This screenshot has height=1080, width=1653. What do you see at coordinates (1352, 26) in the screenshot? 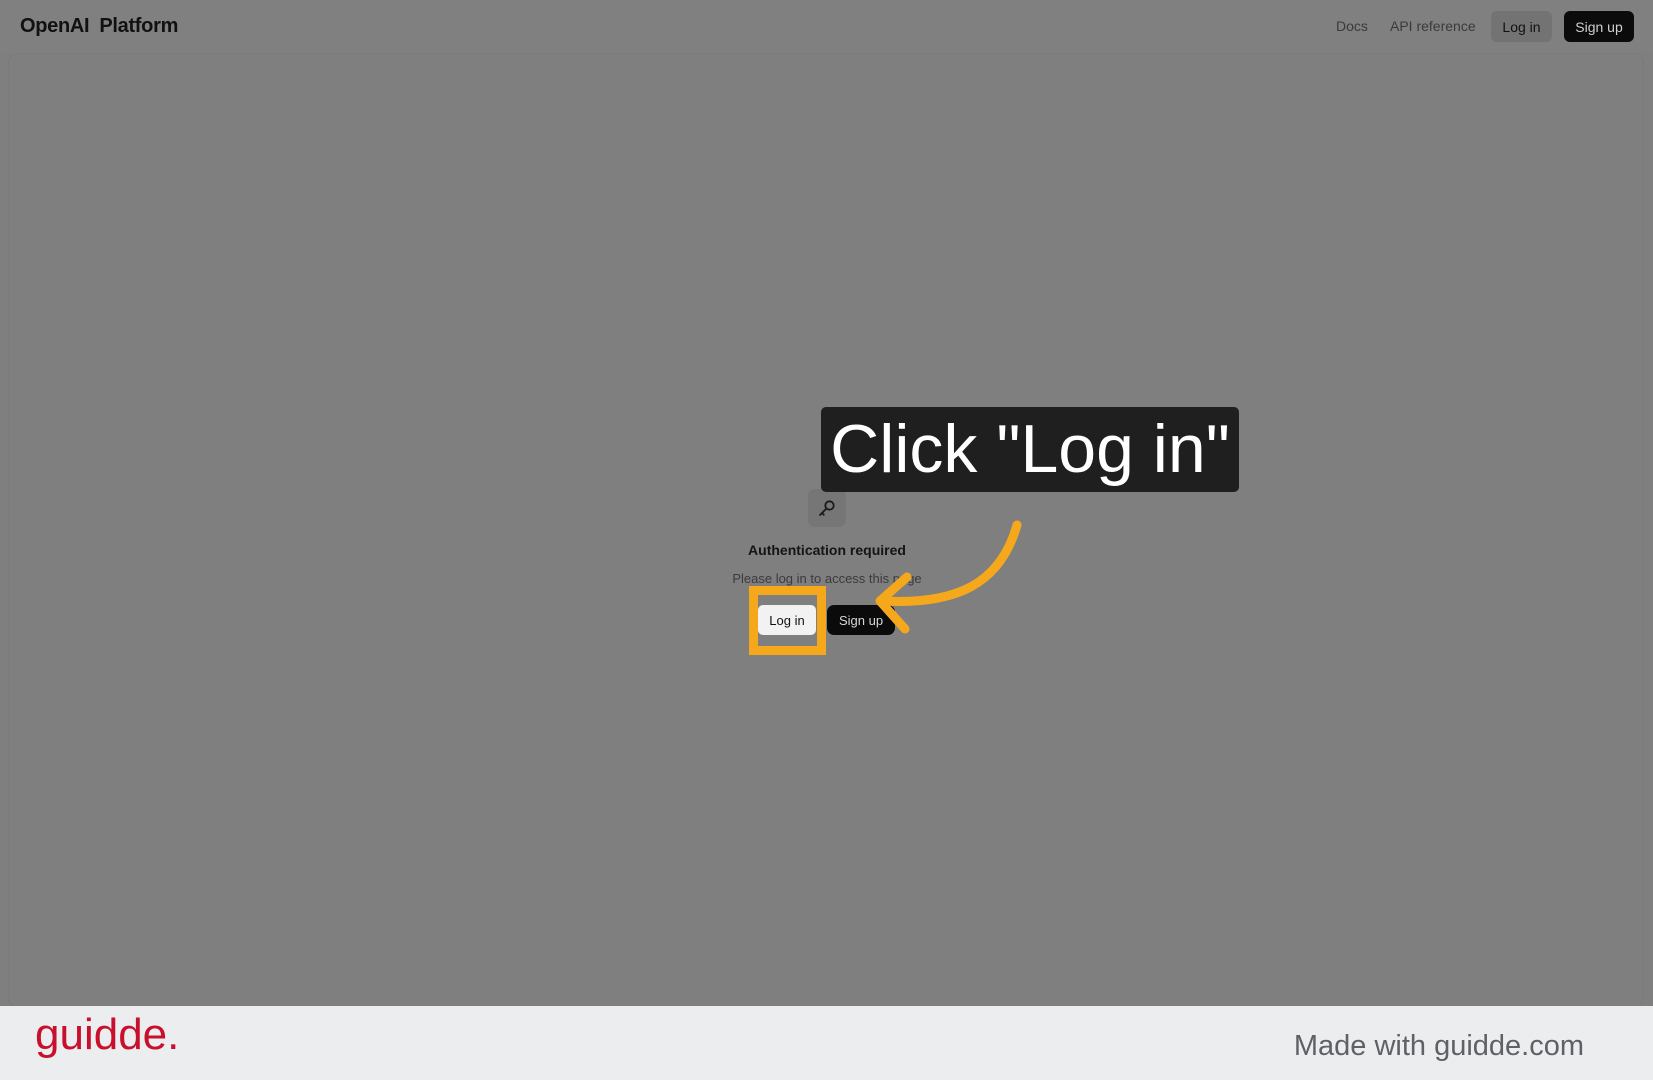
I see `nav-docs-link: Docs` at bounding box center [1352, 26].